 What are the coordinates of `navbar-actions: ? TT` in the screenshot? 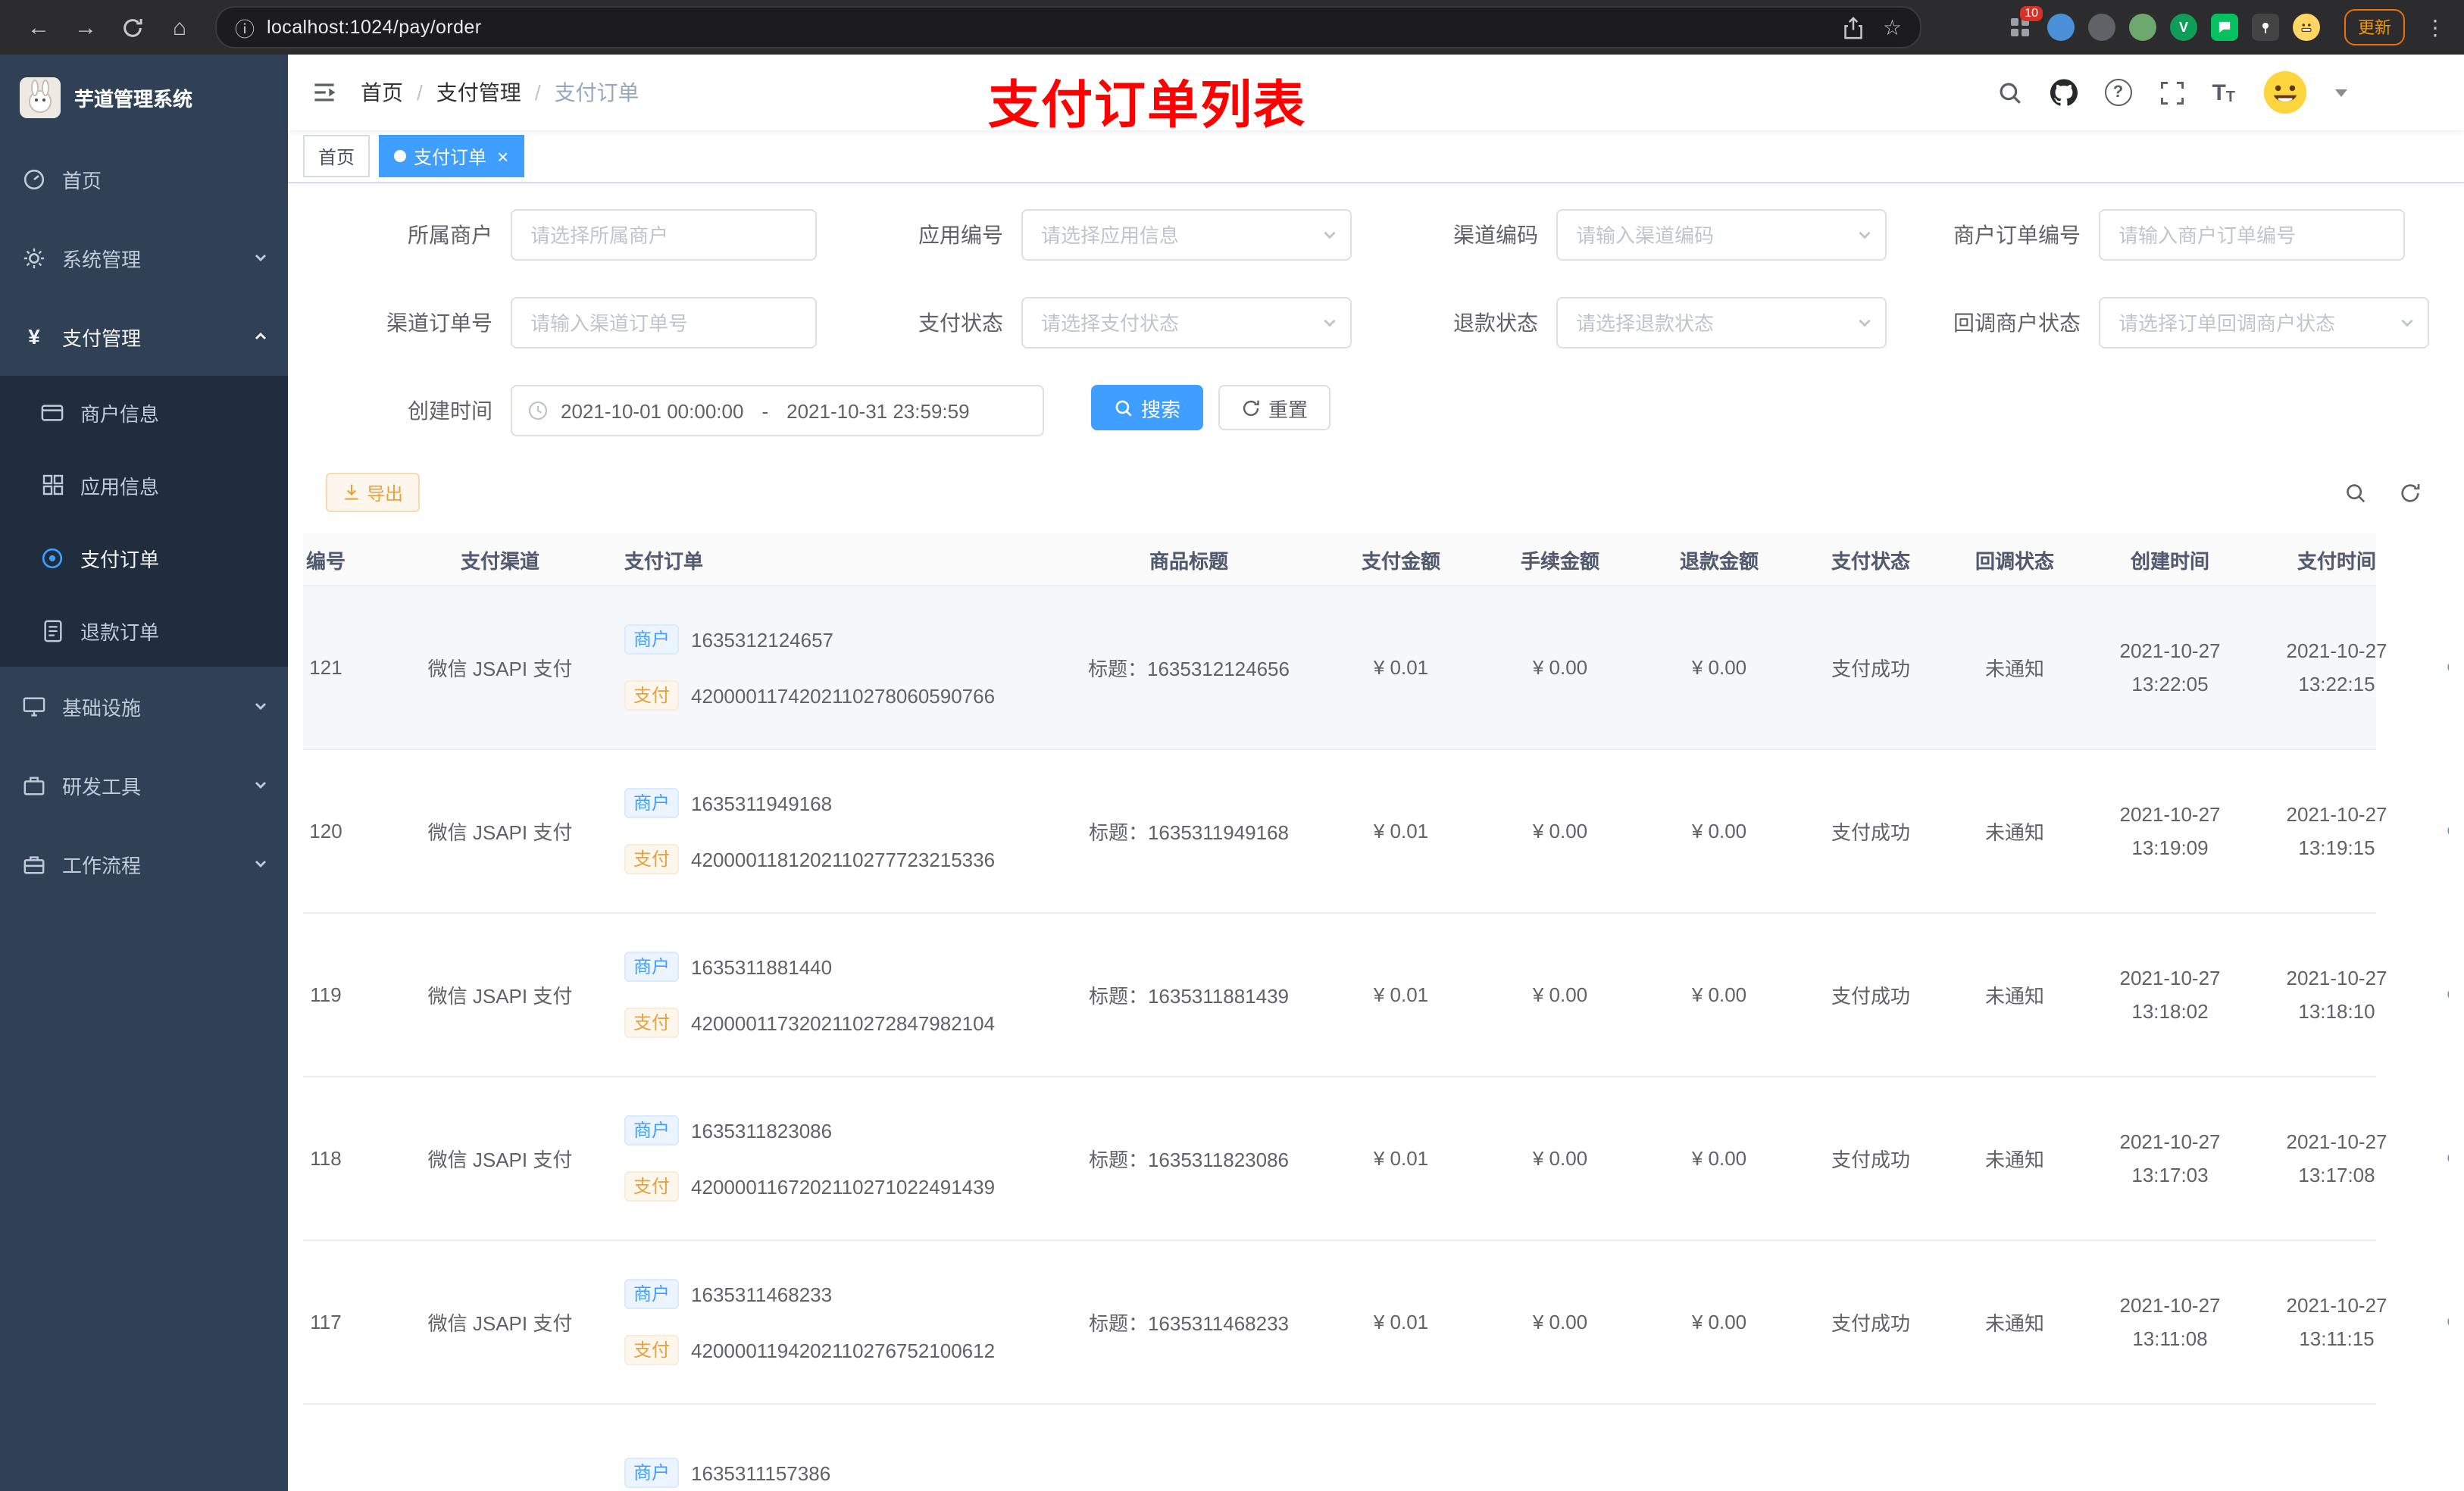 It's located at (2219, 92).